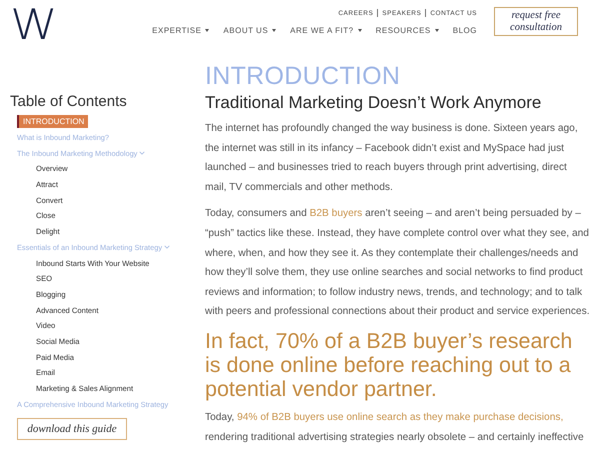 This screenshot has width=600, height=459. What do you see at coordinates (249, 30) in the screenshot?
I see `nav-link: ABOUT US` at bounding box center [249, 30].